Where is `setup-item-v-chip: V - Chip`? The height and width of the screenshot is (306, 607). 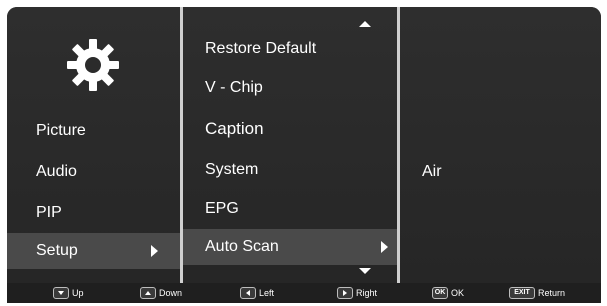
setup-item-v-chip: V - Chip is located at coordinates (234, 88).